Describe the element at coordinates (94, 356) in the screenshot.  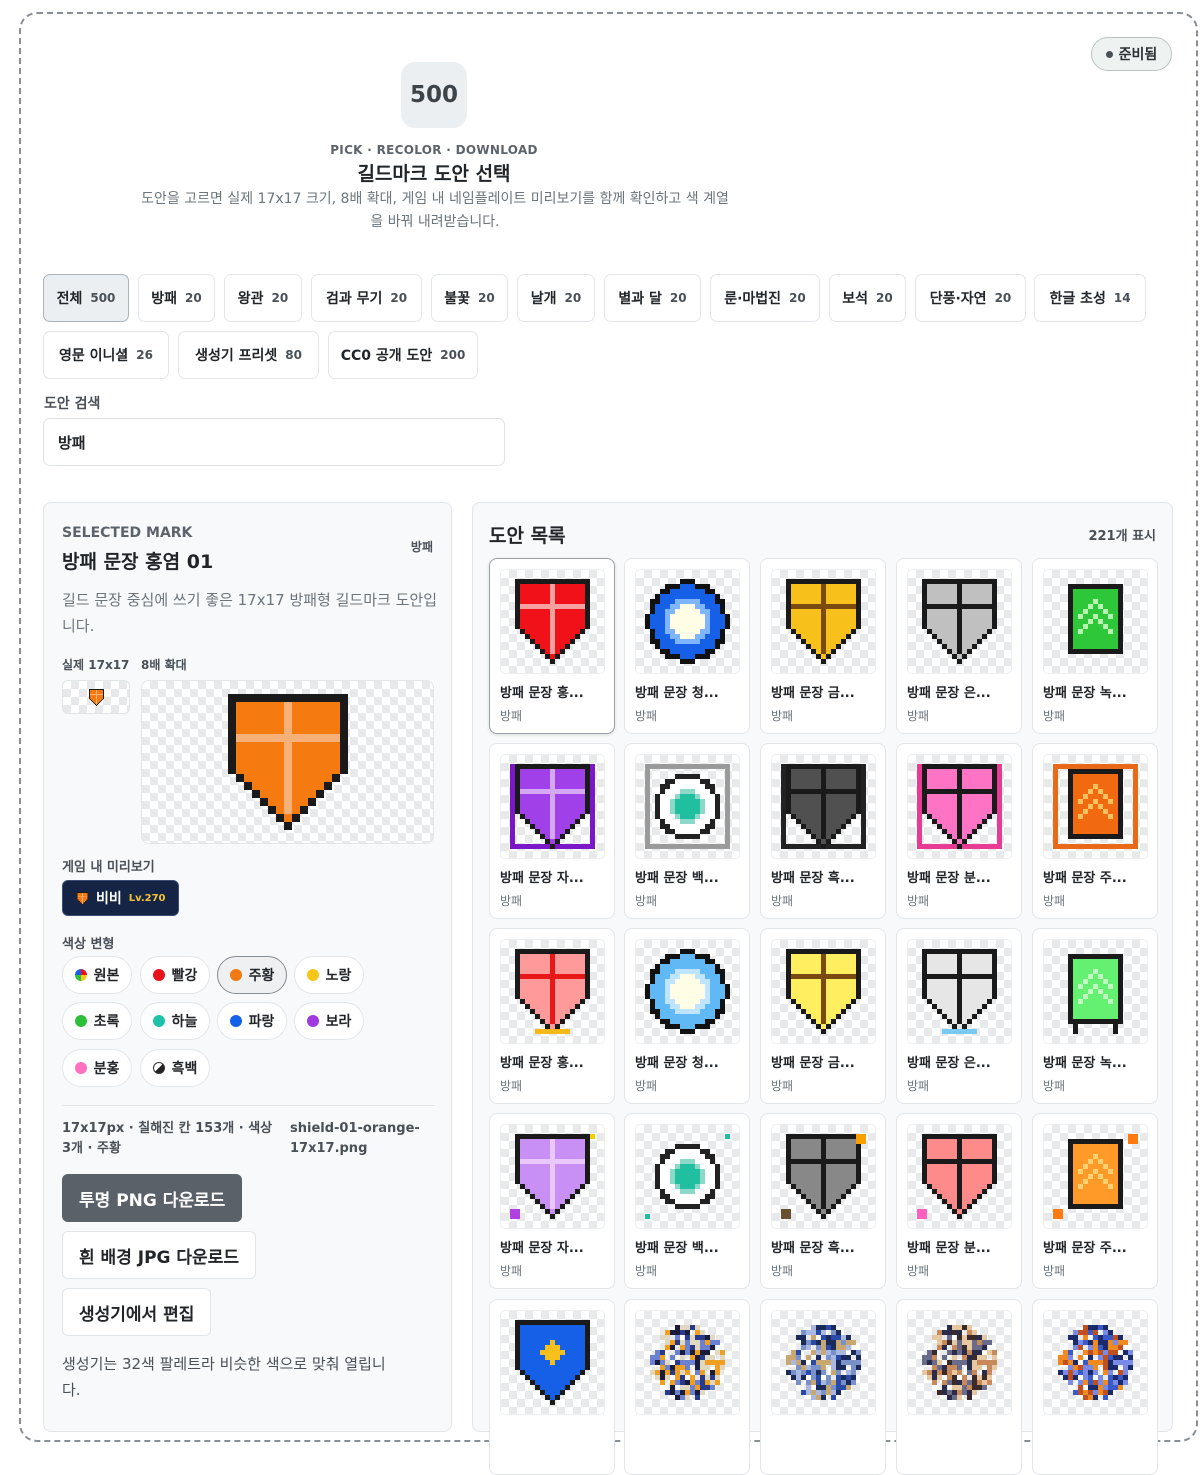
I see `filter-chip-label: 영문 이니셜` at that location.